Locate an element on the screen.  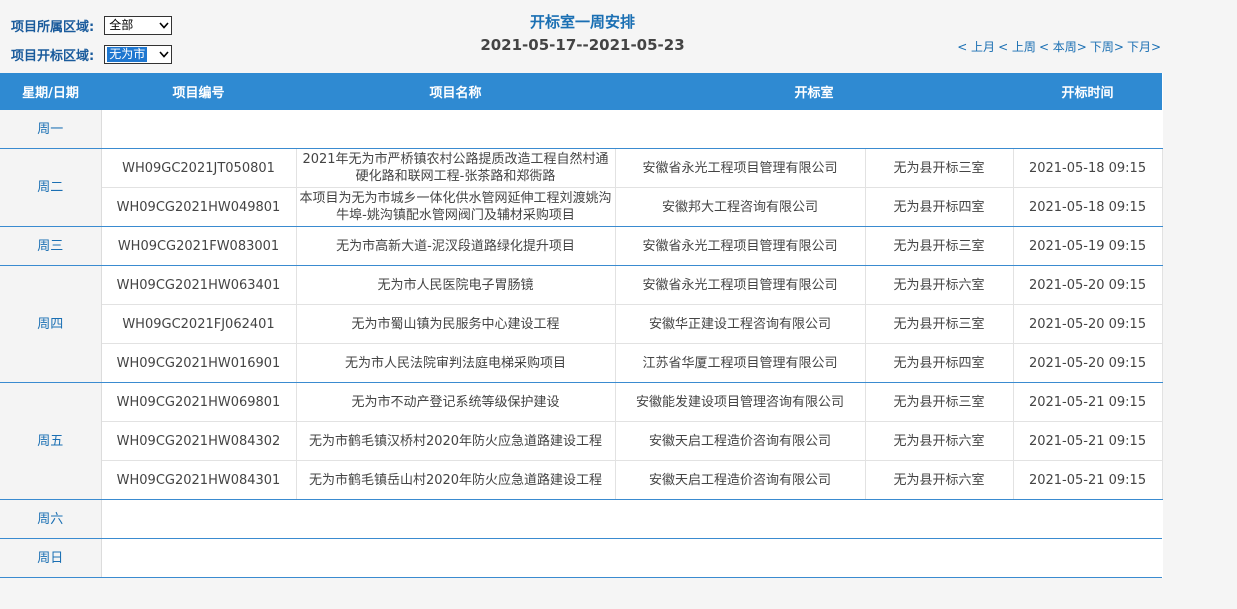
agency-cell: 安徽华正建设工程咨询有限公司 is located at coordinates (740, 324).